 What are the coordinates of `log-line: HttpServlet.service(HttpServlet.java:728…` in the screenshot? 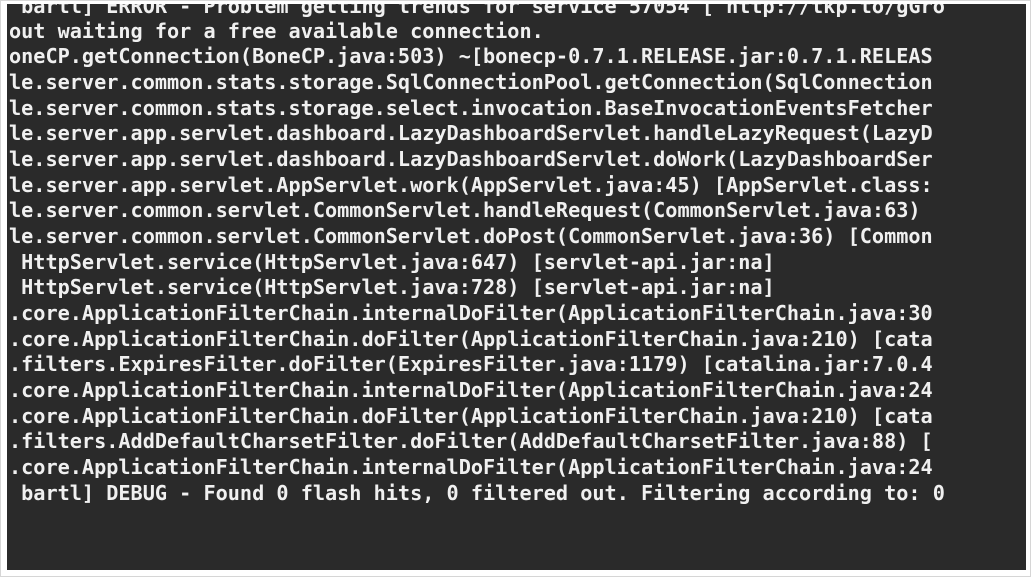 It's located at (392, 287).